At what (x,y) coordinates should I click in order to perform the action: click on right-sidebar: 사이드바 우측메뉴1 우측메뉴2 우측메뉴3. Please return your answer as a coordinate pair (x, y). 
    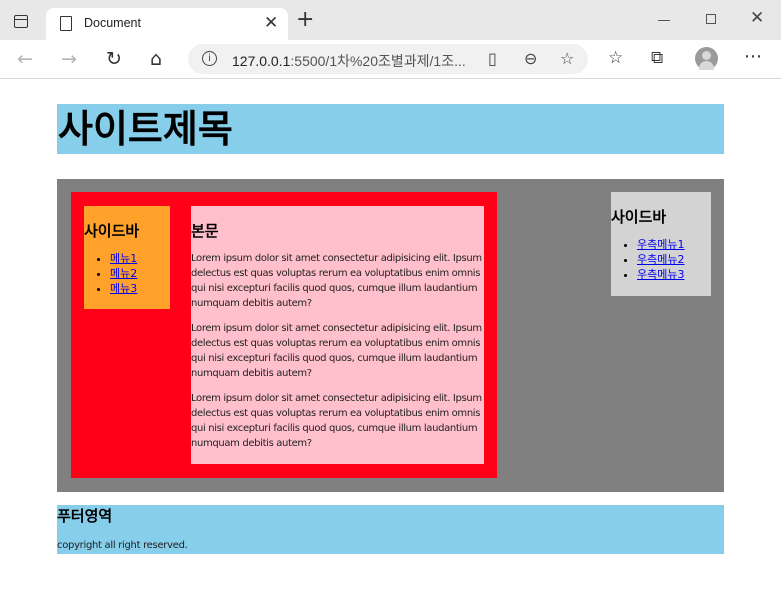
    Looking at the image, I should click on (661, 244).